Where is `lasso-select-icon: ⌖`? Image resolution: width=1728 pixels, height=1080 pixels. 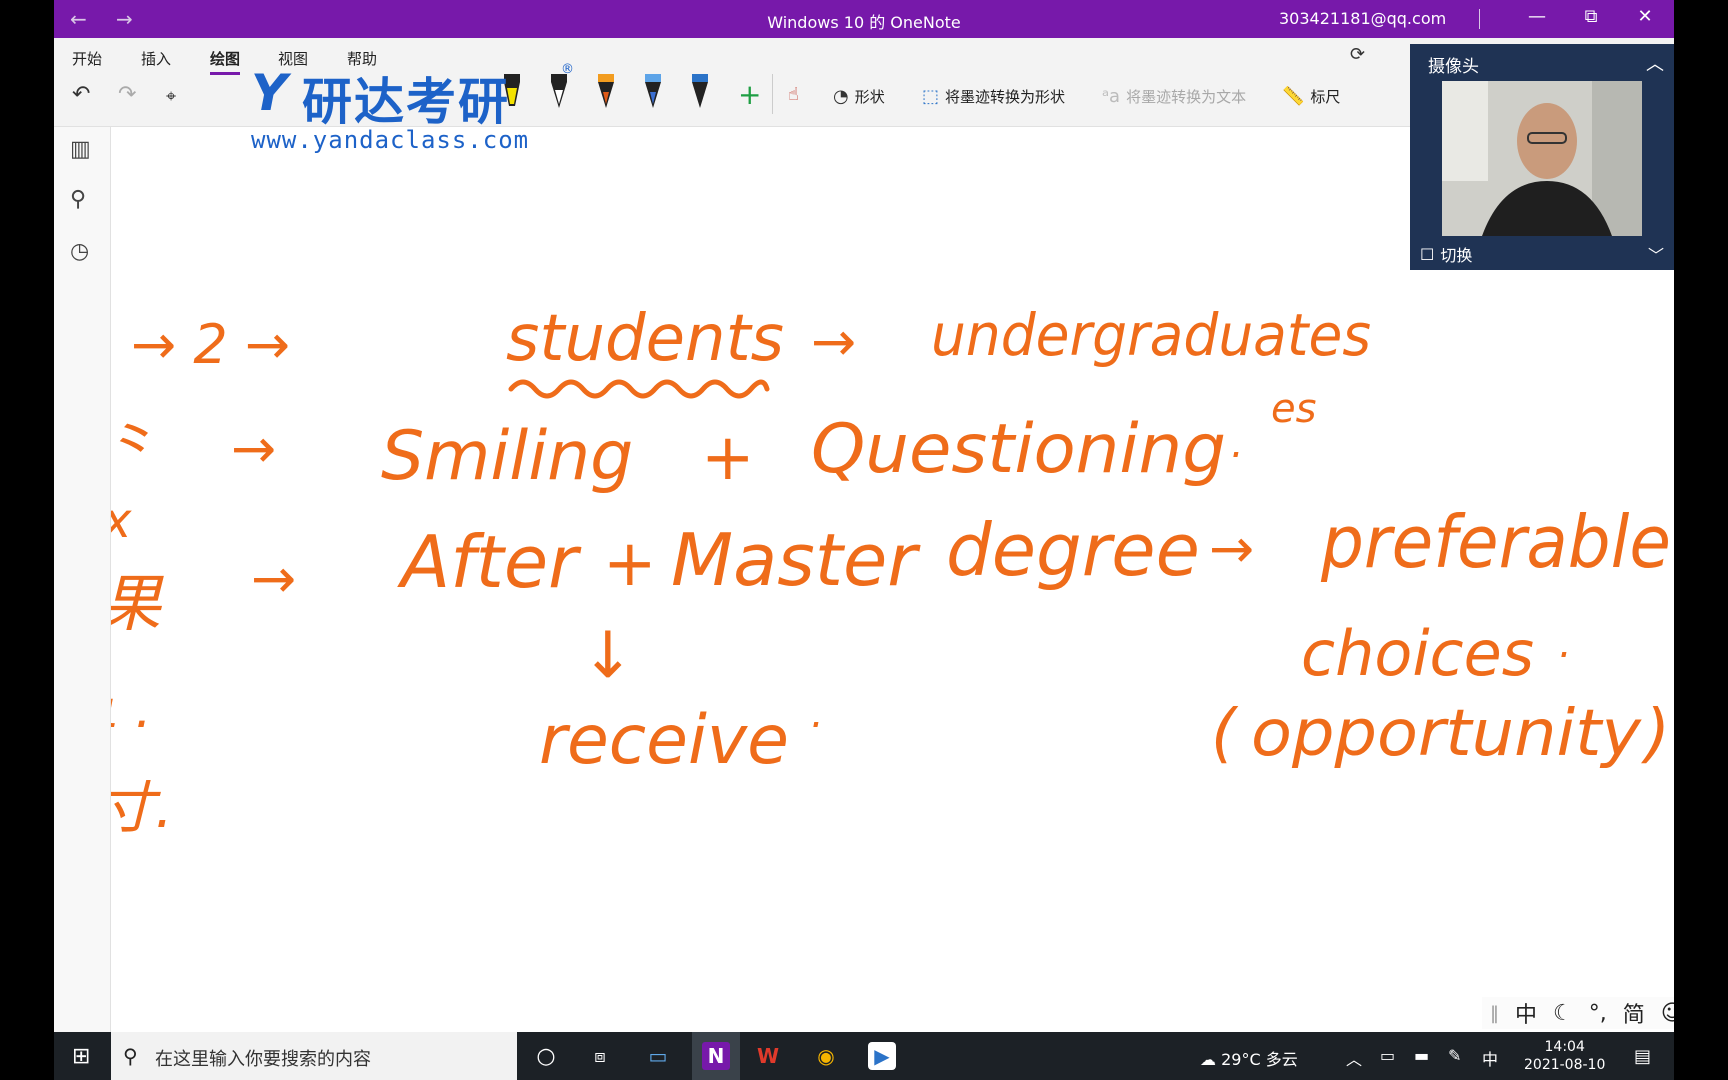
lasso-select-icon: ⌖ is located at coordinates (171, 96).